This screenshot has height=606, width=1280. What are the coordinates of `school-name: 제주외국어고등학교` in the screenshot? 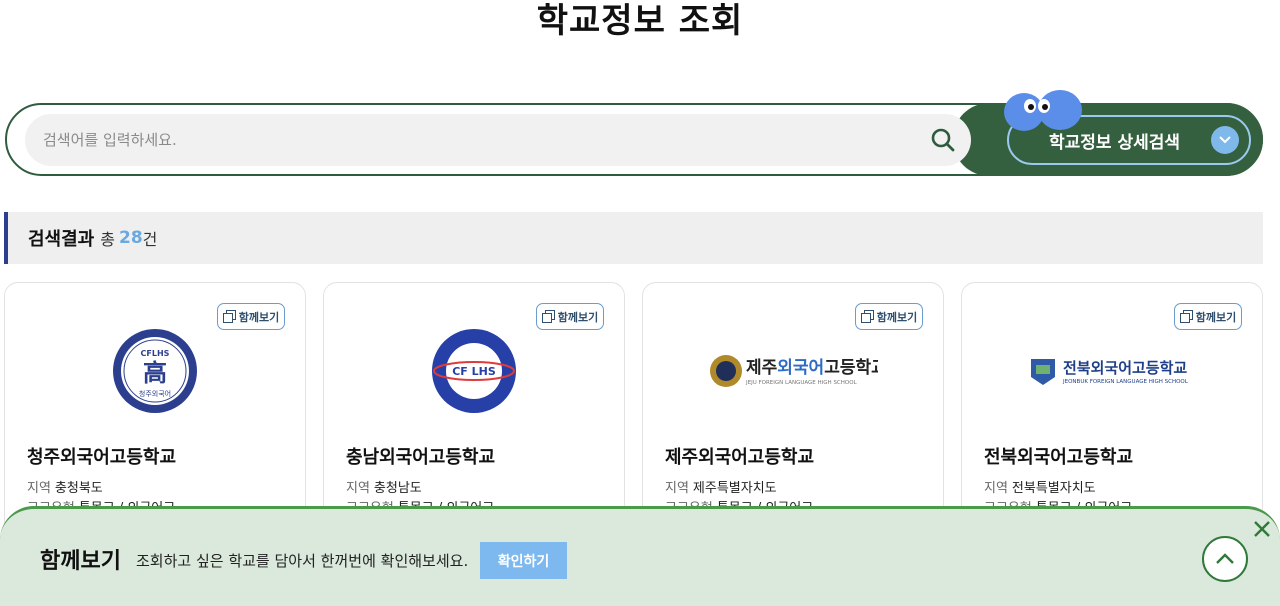 It's located at (740, 457).